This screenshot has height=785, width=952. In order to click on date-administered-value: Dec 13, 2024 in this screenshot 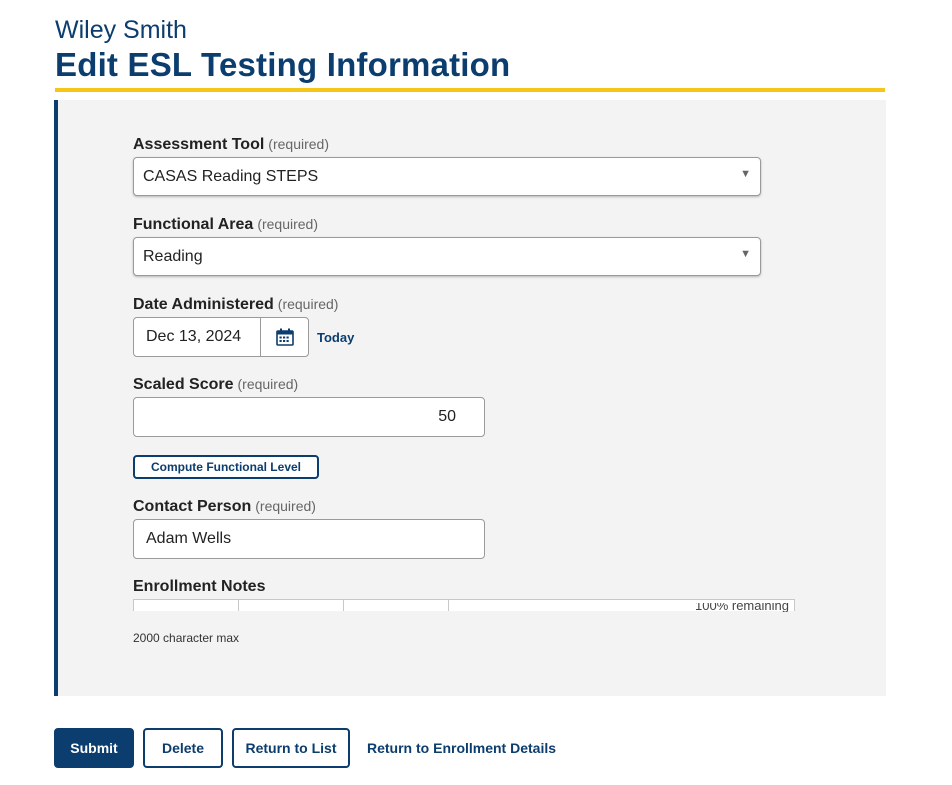, I will do `click(194, 336)`.